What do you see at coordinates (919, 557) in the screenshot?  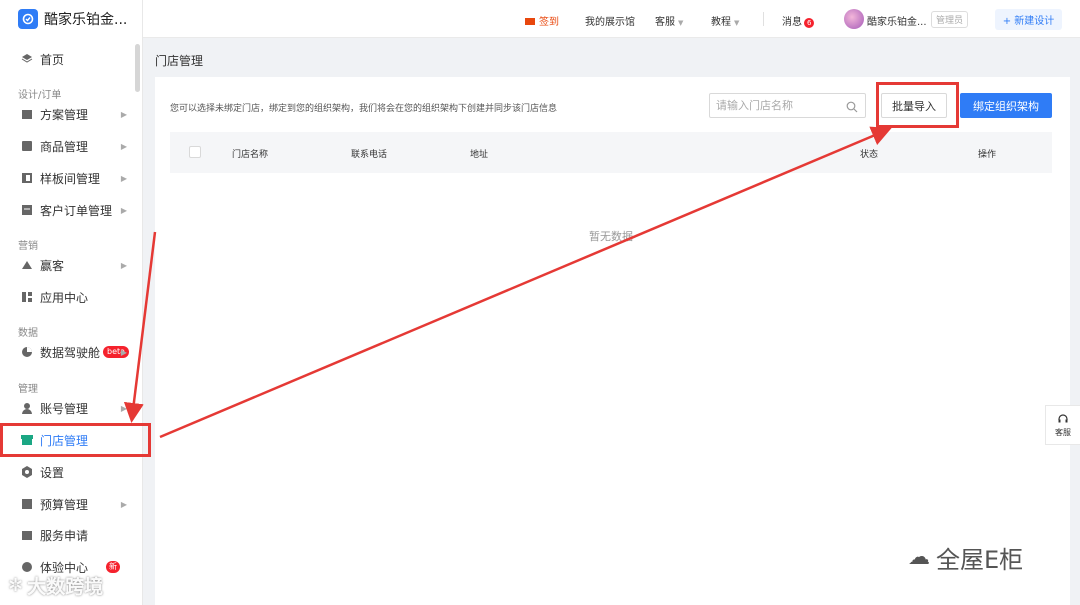 I see `wechat-icon: ☁` at bounding box center [919, 557].